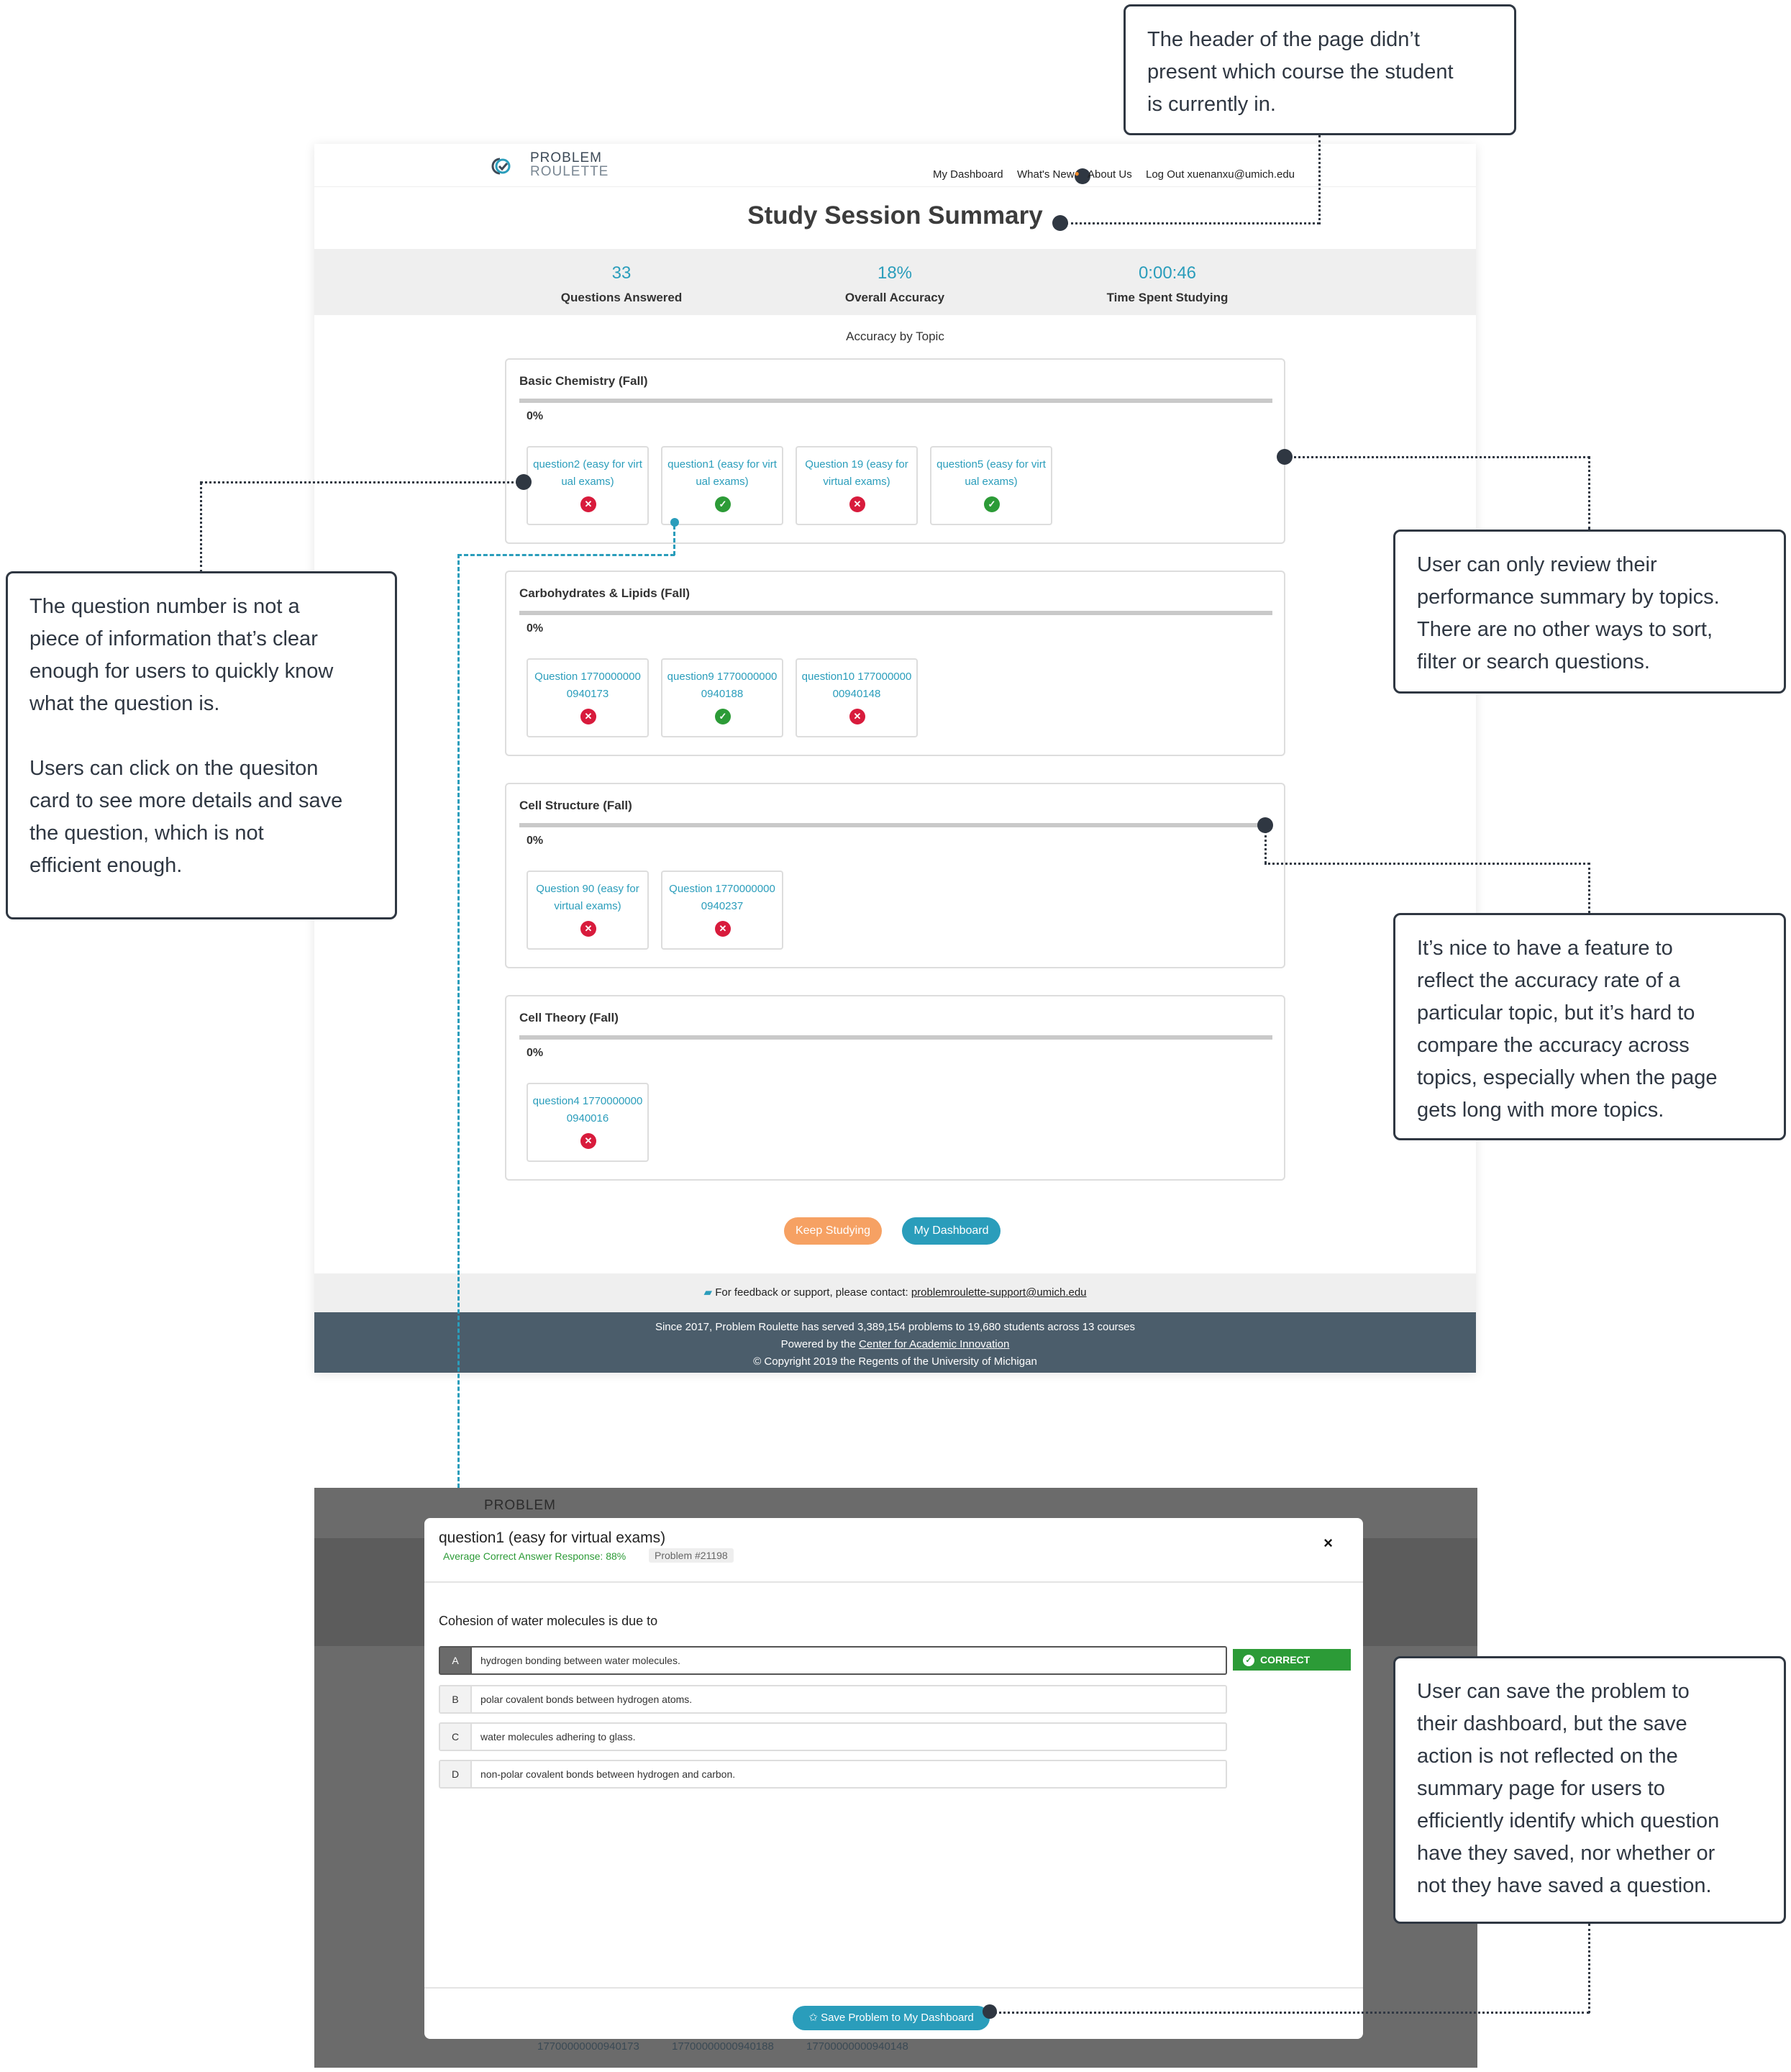 The width and height of the screenshot is (1791, 2072). I want to click on my-dashboard-button: My Dashboard, so click(952, 1231).